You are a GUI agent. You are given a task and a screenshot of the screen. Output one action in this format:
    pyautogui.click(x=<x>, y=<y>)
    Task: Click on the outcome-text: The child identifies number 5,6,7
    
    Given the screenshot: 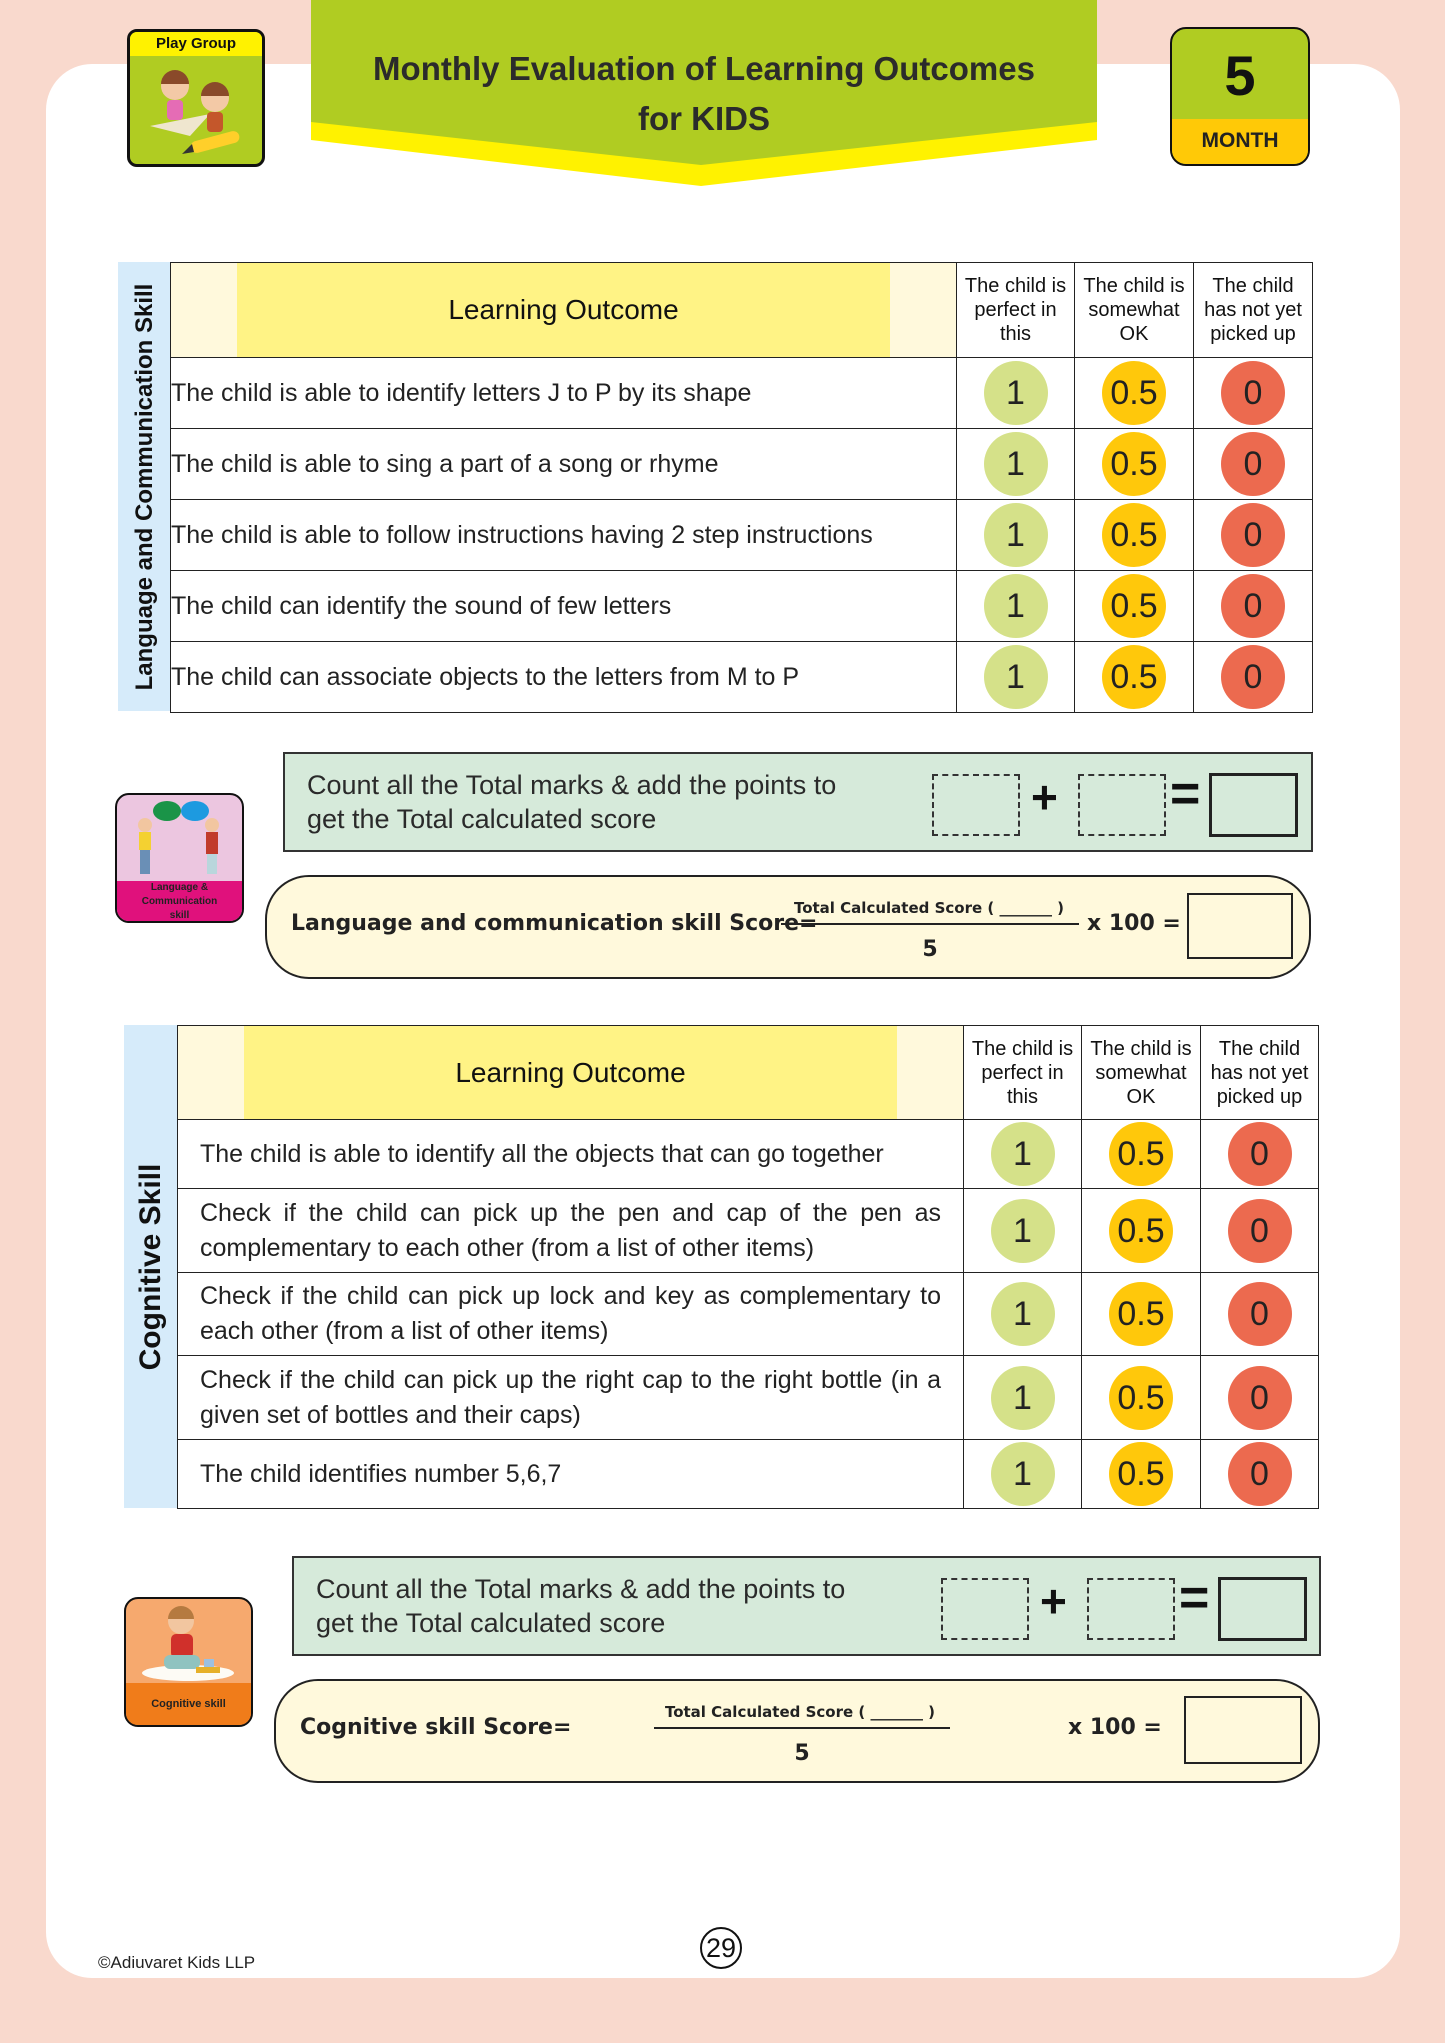 What is the action you would take?
    pyautogui.click(x=570, y=1474)
    